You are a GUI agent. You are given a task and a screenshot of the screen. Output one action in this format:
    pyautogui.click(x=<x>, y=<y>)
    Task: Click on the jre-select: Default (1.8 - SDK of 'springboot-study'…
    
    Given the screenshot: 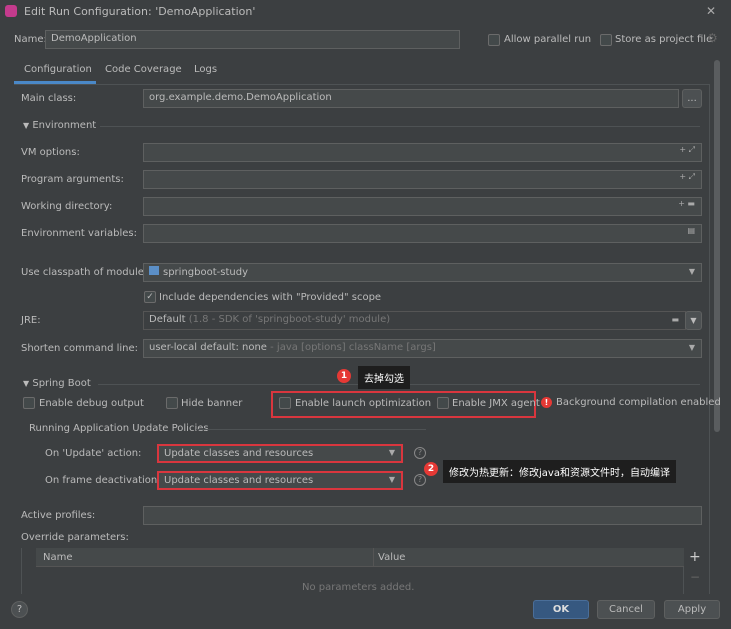 What is the action you would take?
    pyautogui.click(x=414, y=320)
    